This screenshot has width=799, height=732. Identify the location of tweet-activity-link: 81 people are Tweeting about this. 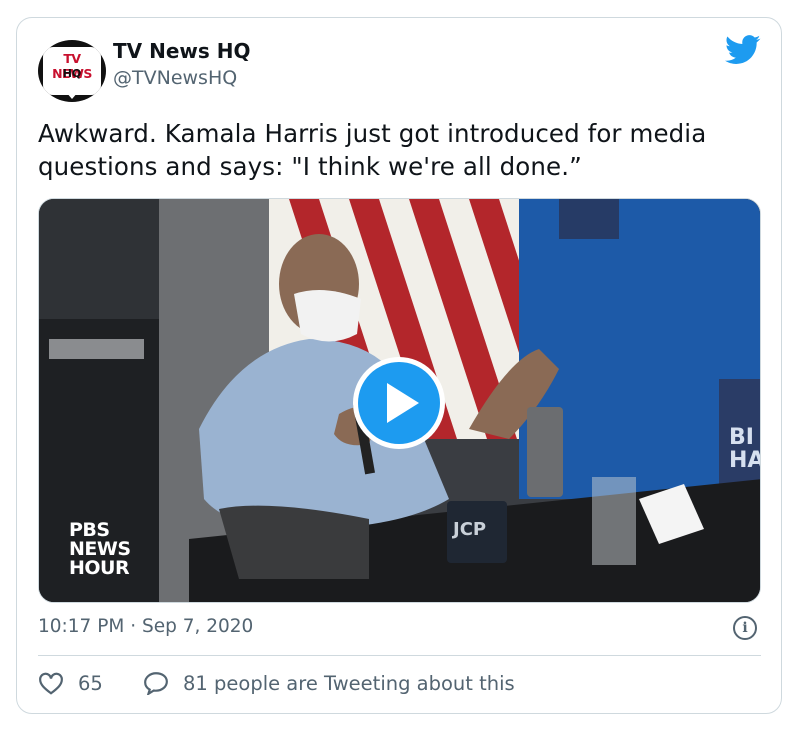
(329, 683).